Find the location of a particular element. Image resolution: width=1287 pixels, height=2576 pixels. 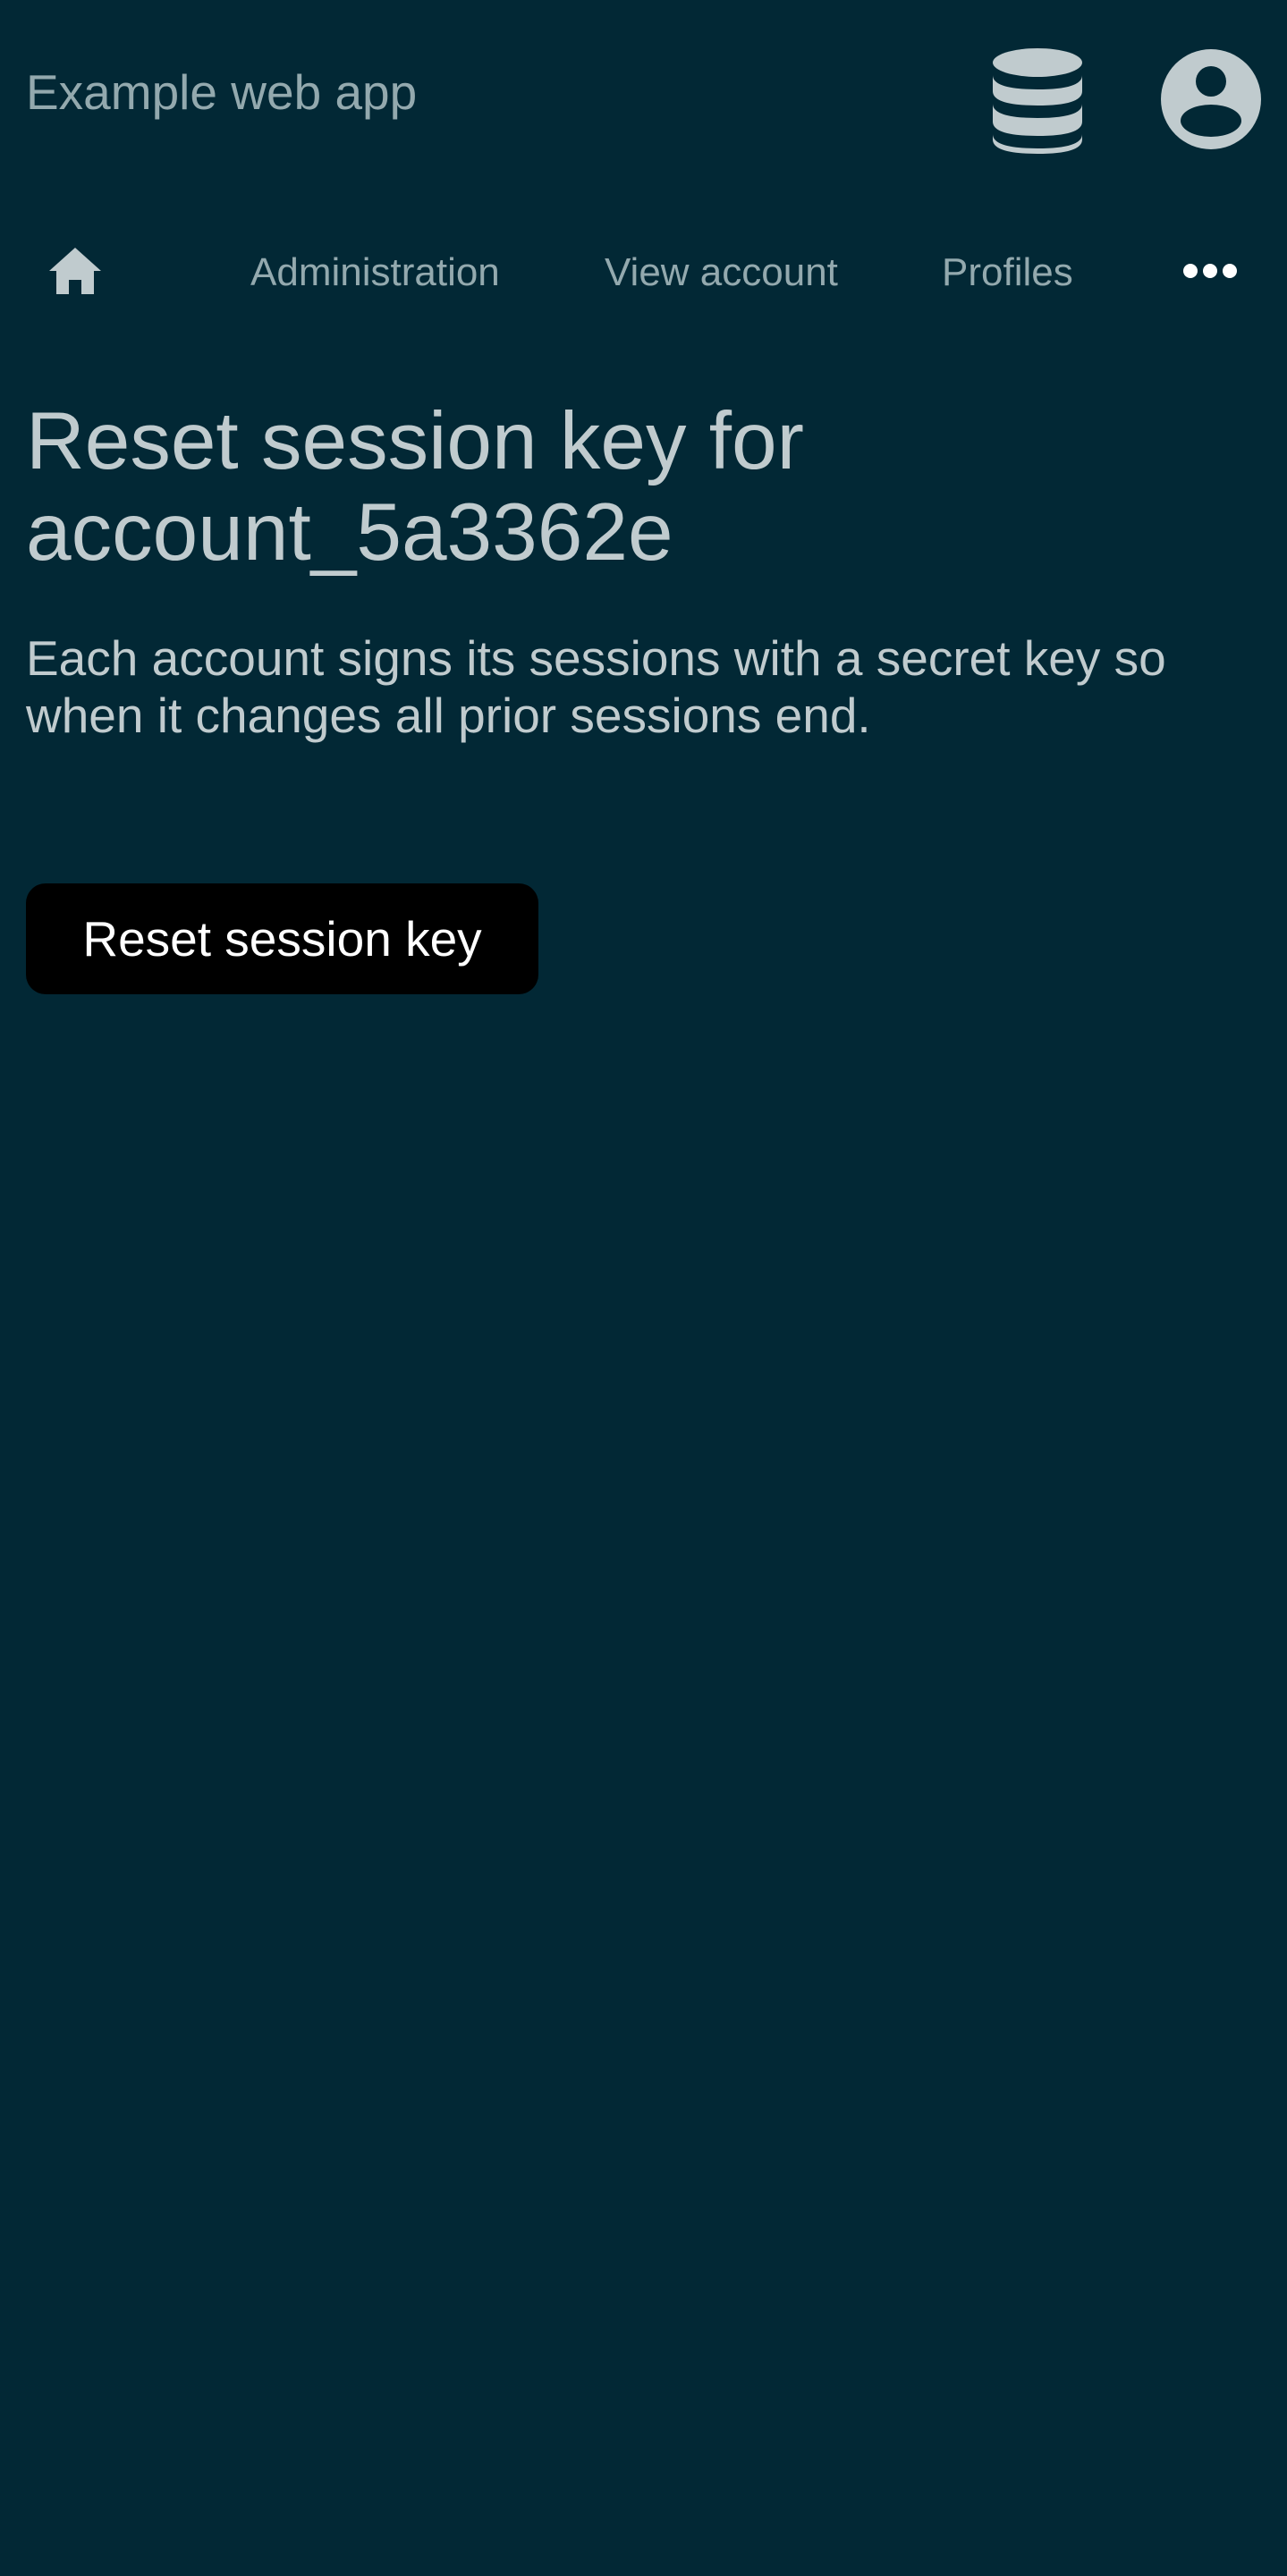

nav-profiles: Profiles is located at coordinates (1007, 272).